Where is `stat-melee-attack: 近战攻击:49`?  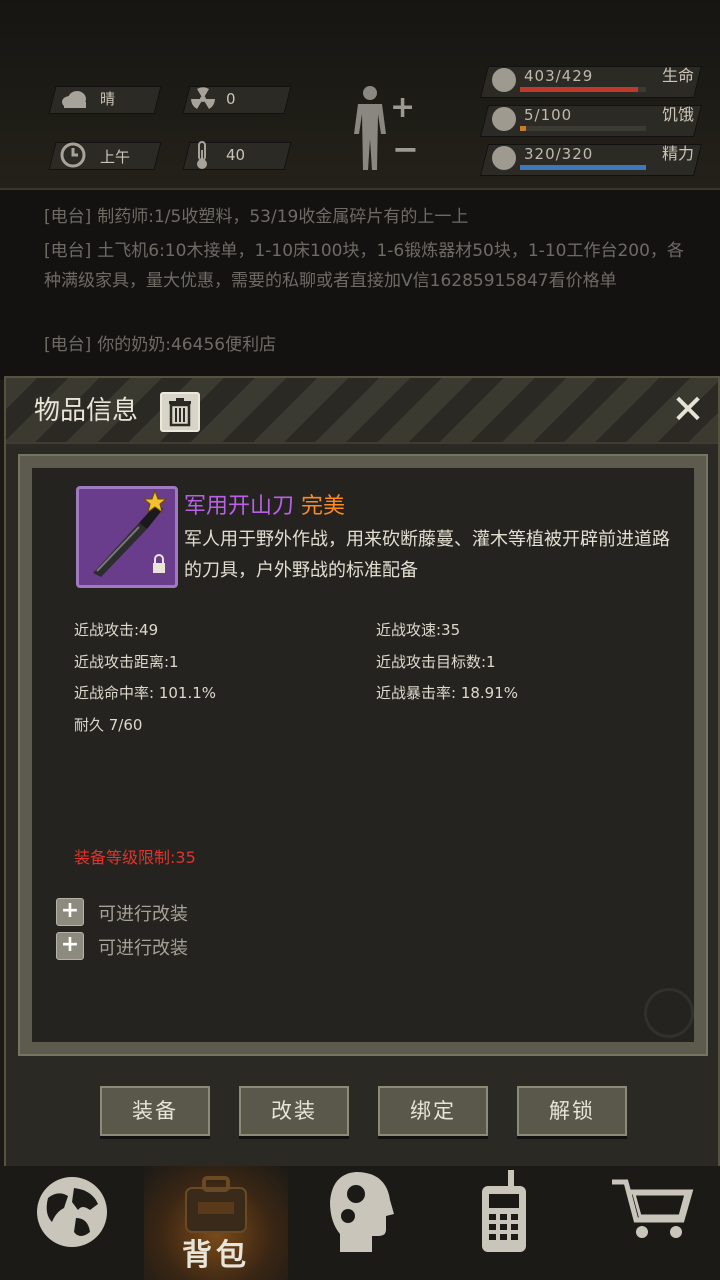
stat-melee-attack: 近战攻击:49 is located at coordinates (116, 630).